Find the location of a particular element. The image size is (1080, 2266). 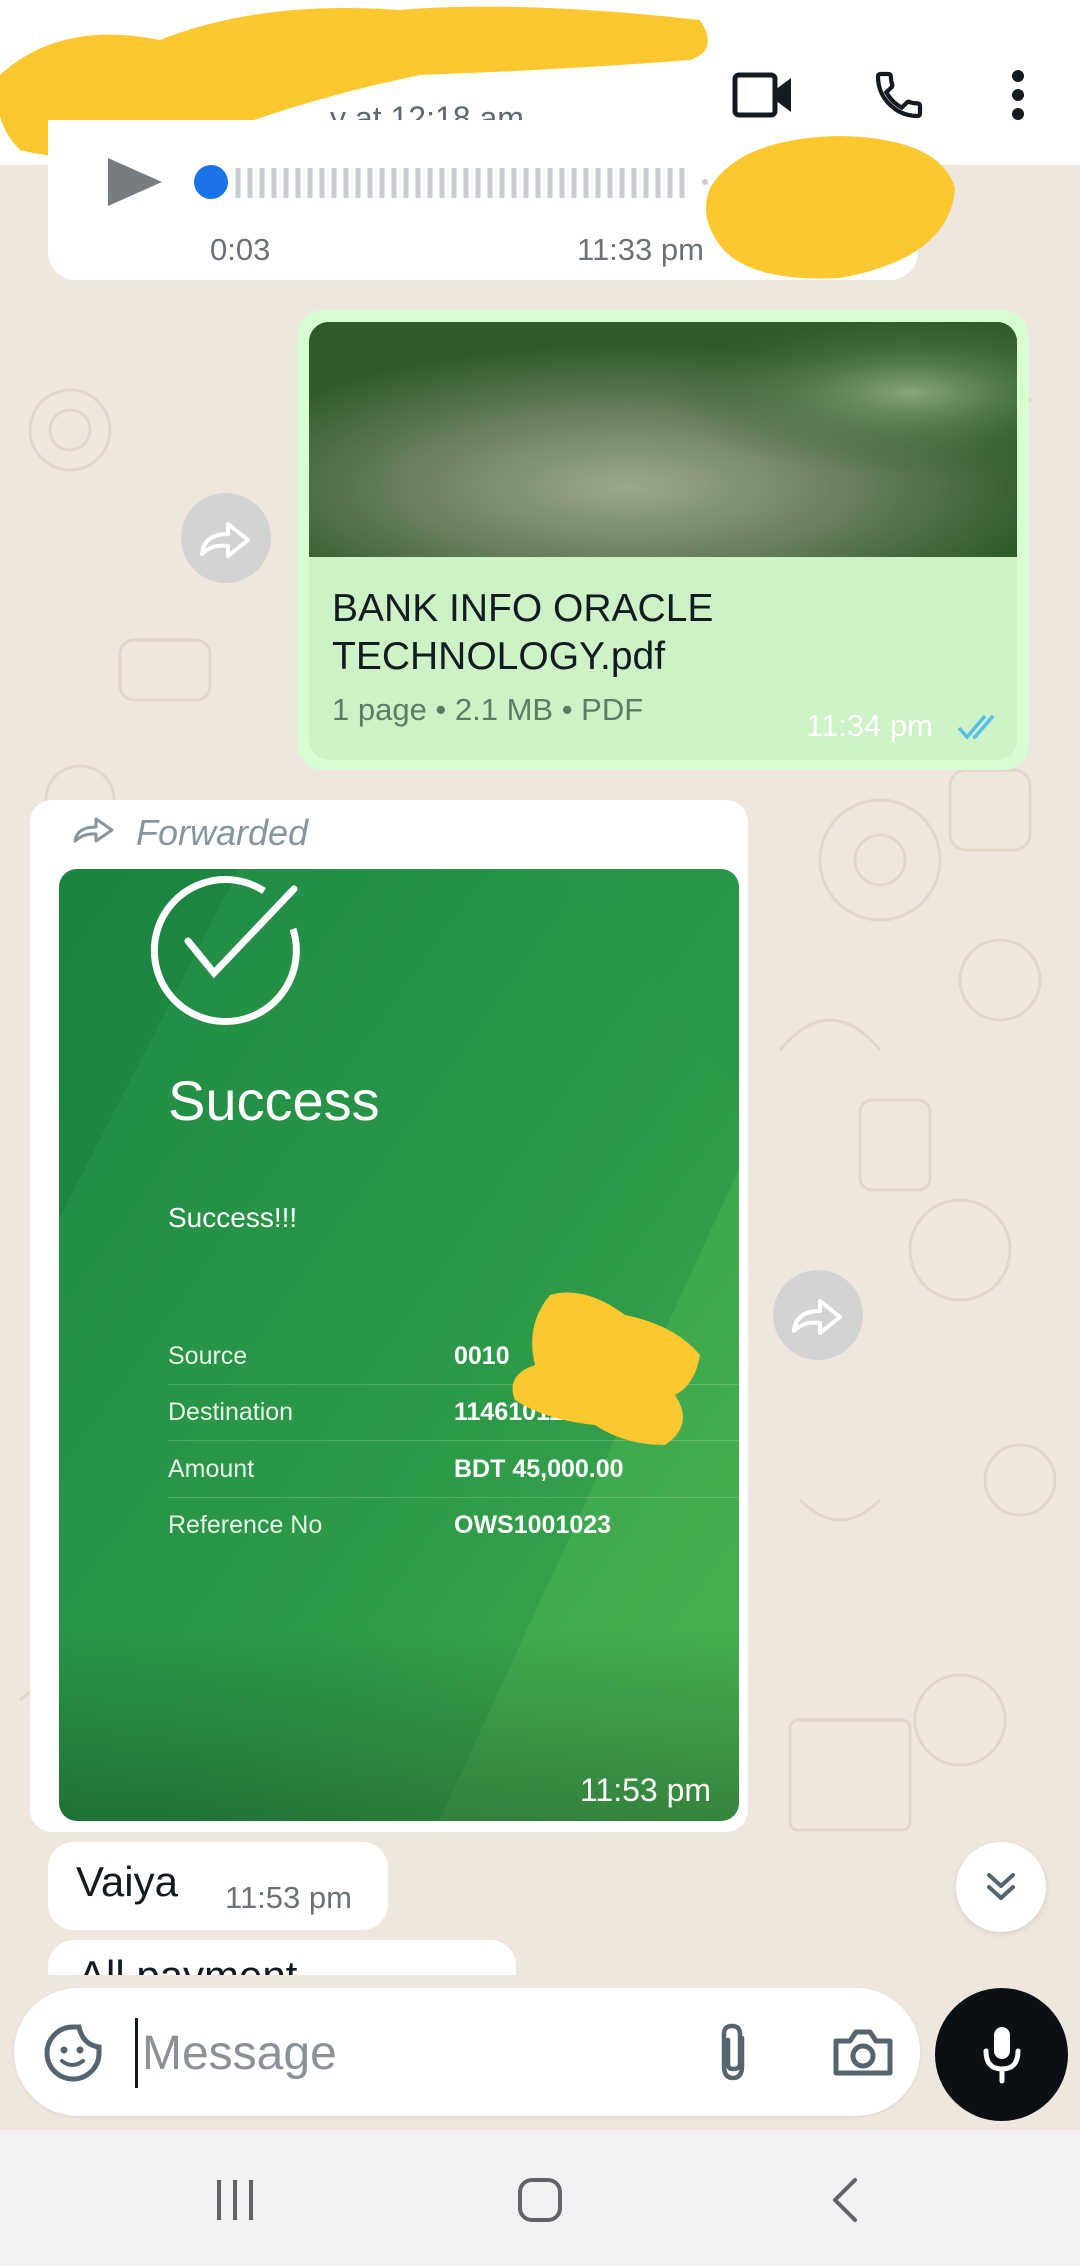

message-text: Vaiya is located at coordinates (127, 1881).